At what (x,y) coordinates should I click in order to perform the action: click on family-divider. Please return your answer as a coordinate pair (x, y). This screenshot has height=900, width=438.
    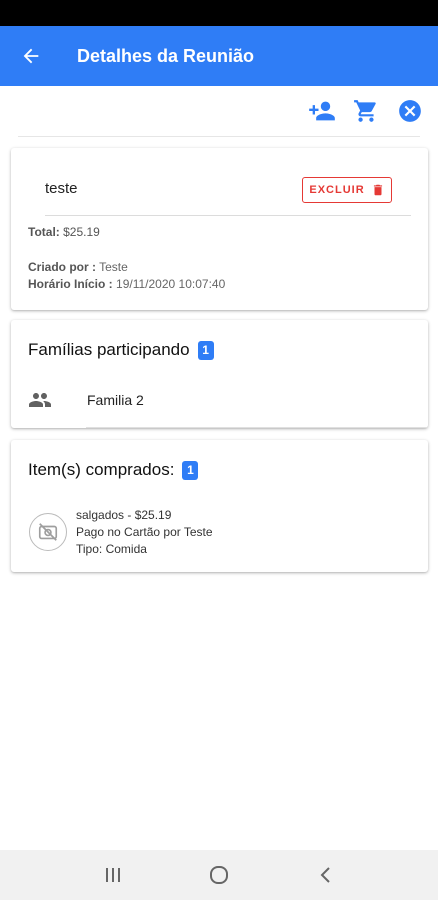
    Looking at the image, I should click on (257, 427).